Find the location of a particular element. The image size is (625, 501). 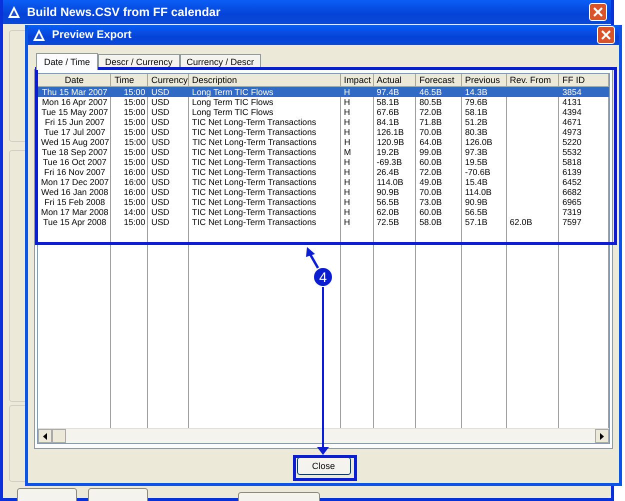

left-arrow-icon is located at coordinates (45, 436).